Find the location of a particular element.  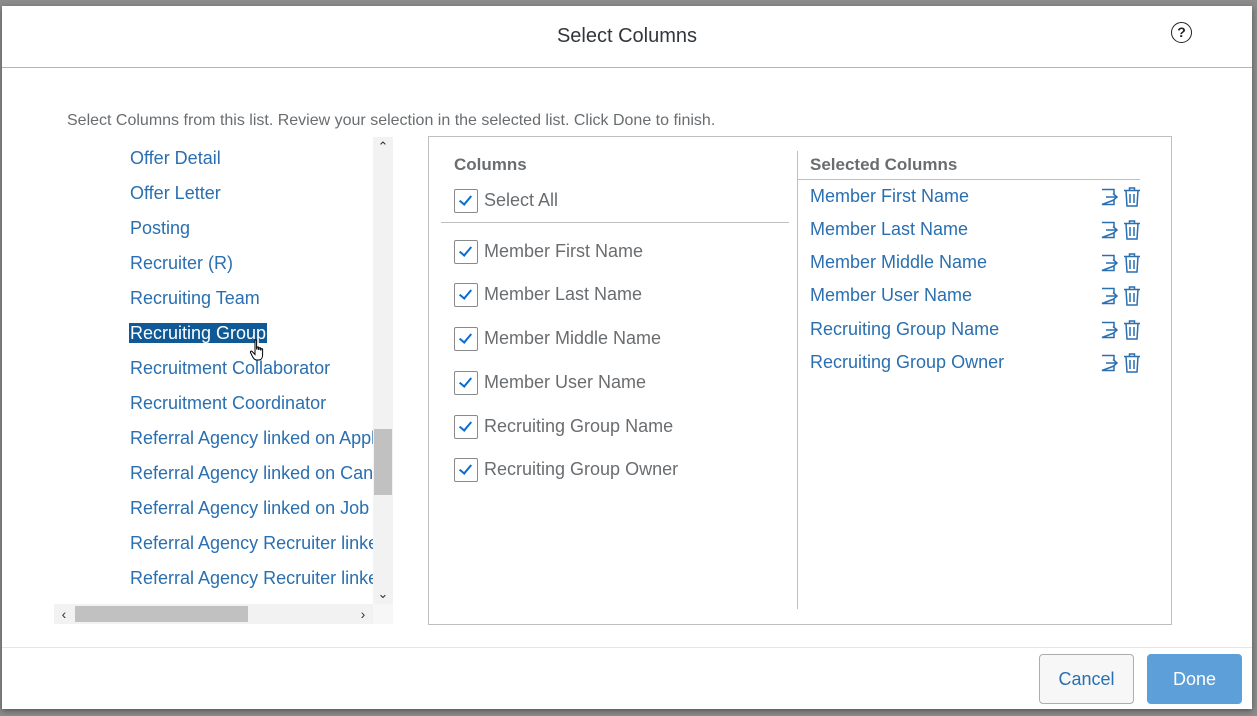

selected-column-label: Recruiting Group Owner is located at coordinates (907, 362).